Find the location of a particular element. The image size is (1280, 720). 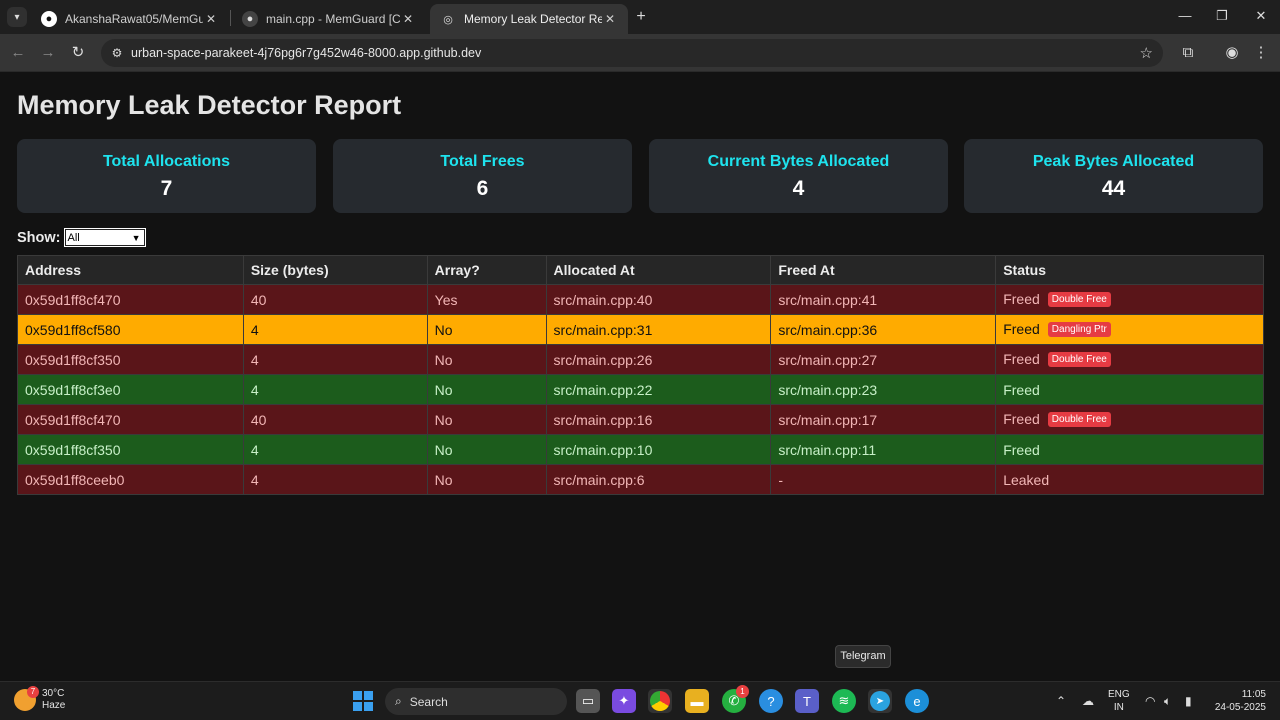

wifi-icon: ◠ is located at coordinates (1150, 701).